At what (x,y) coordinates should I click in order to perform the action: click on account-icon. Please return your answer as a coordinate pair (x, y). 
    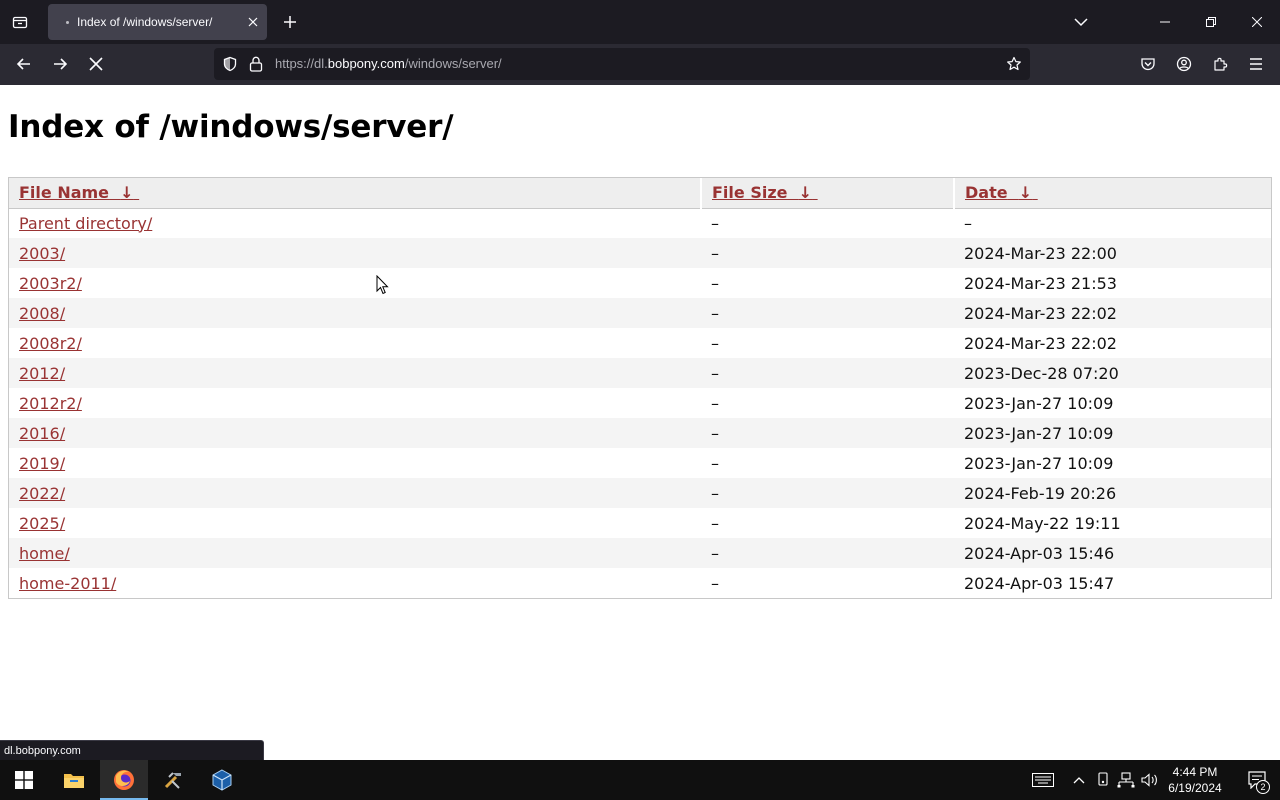
    Looking at the image, I should click on (1184, 64).